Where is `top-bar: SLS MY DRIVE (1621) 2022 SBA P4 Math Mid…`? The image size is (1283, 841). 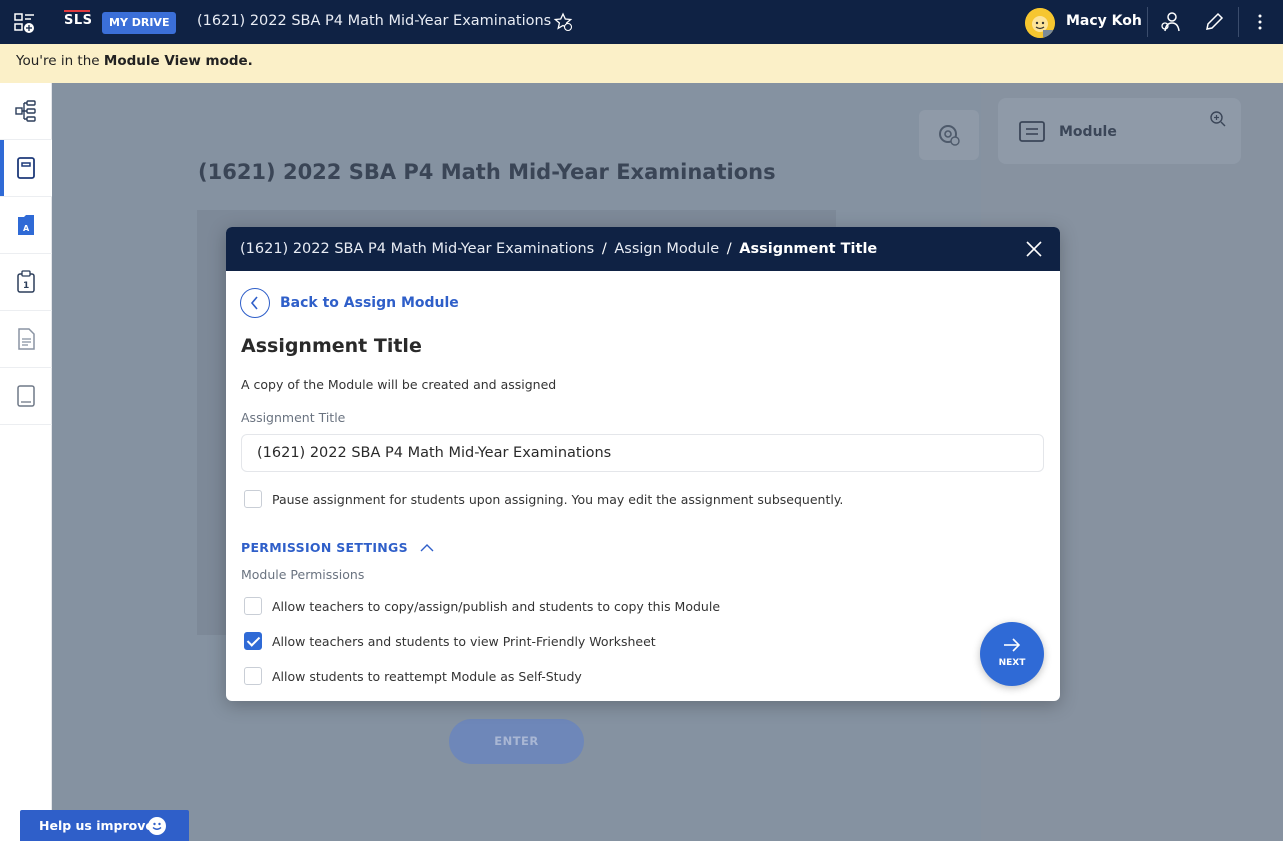
top-bar: SLS MY DRIVE (1621) 2022 SBA P4 Math Mid… is located at coordinates (641, 22).